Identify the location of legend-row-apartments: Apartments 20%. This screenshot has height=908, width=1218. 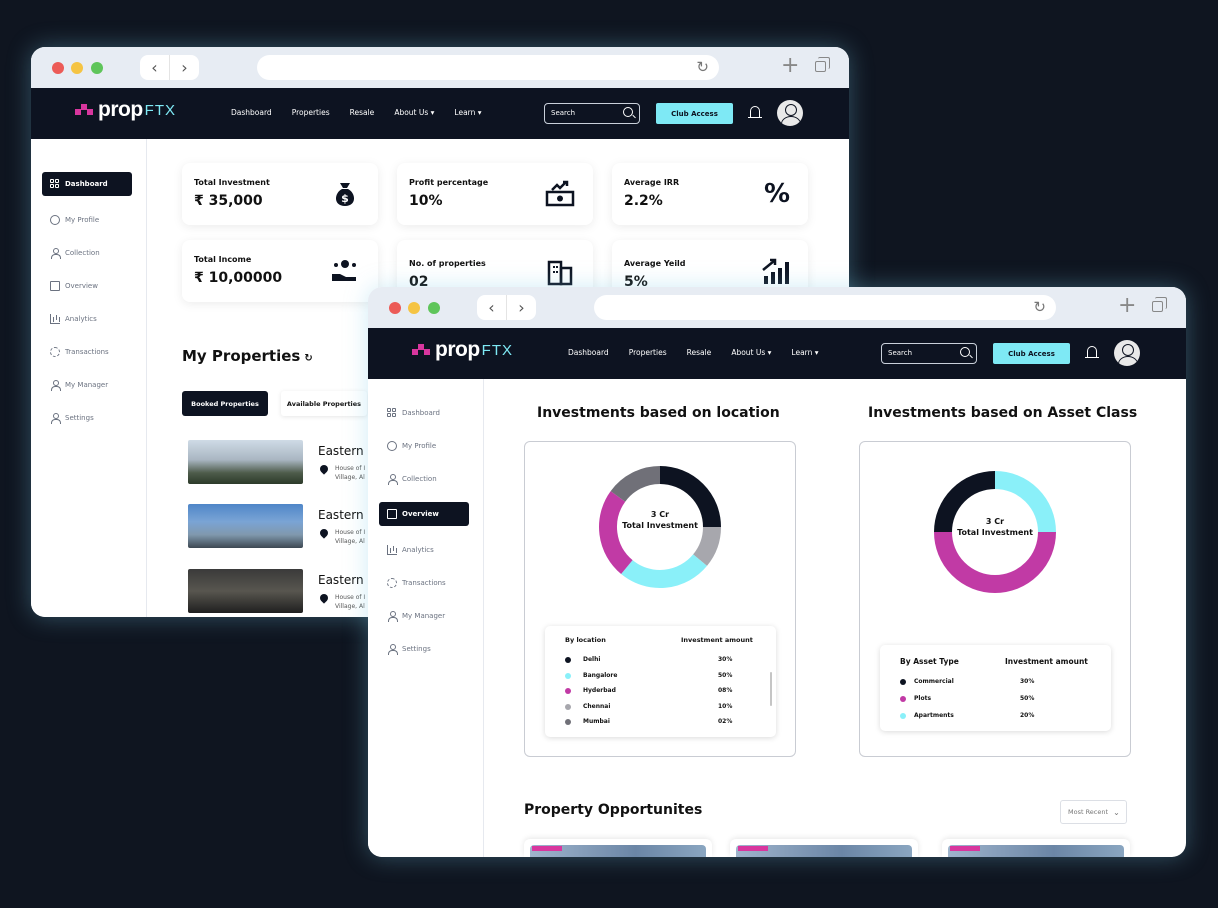
(995, 717).